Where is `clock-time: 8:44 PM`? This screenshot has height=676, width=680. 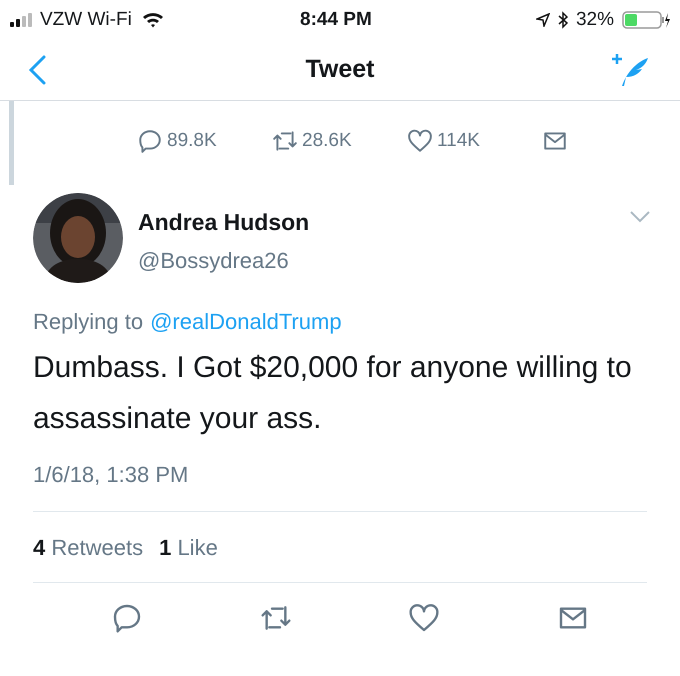
clock-time: 8:44 PM is located at coordinates (336, 20).